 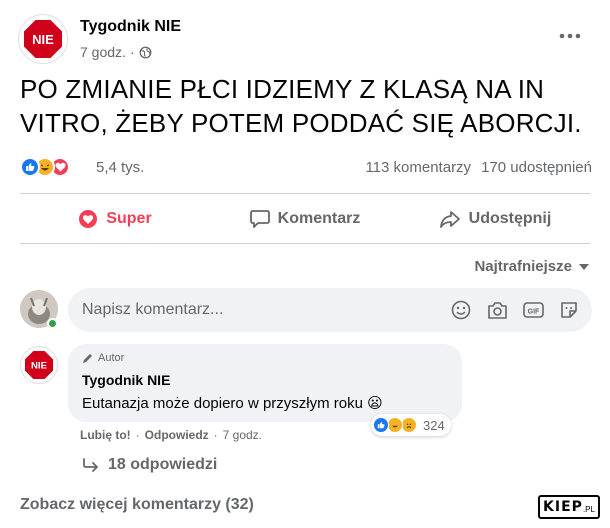 I want to click on camera-icon, so click(x=497, y=310).